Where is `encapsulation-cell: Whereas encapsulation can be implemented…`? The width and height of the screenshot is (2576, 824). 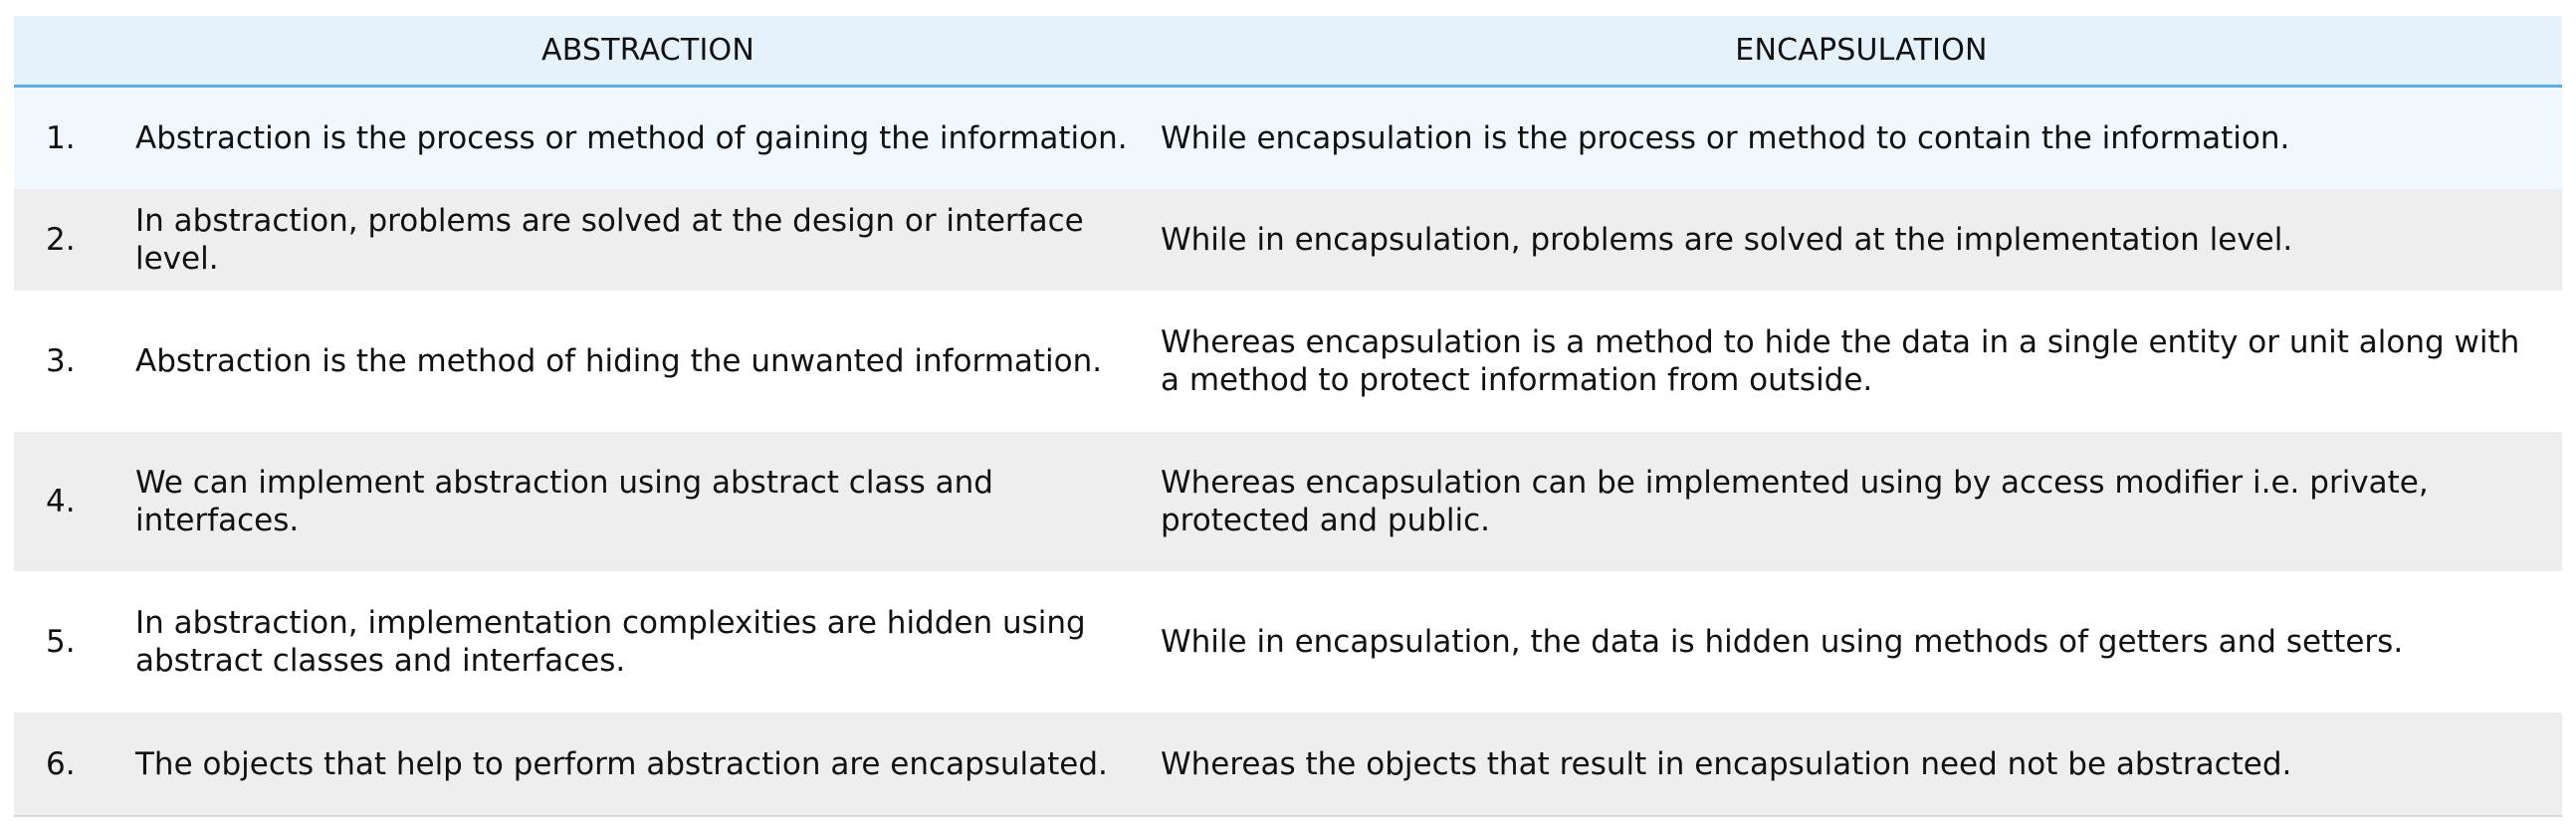 encapsulation-cell: Whereas encapsulation can be implemented… is located at coordinates (1795, 501).